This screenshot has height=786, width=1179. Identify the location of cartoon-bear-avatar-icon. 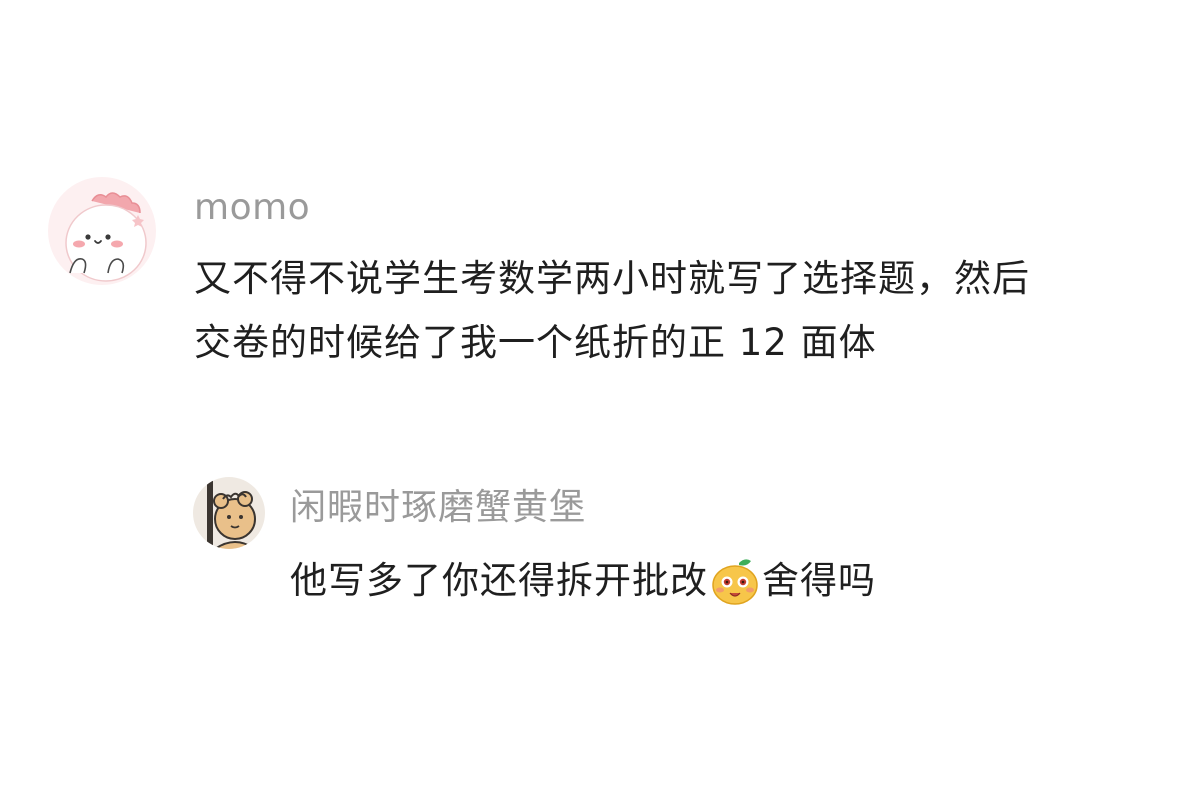
(229, 513).